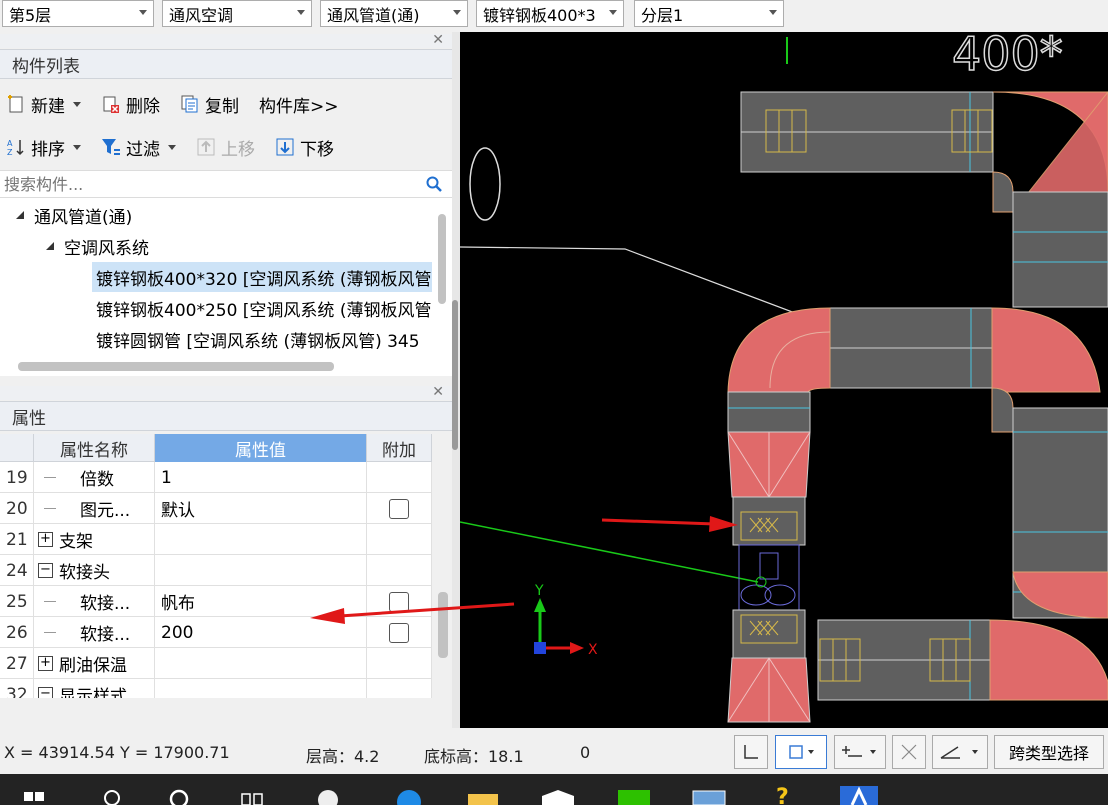 The height and width of the screenshot is (805, 1108). I want to click on tree-node-duct: 通风管道(通), so click(74, 215).